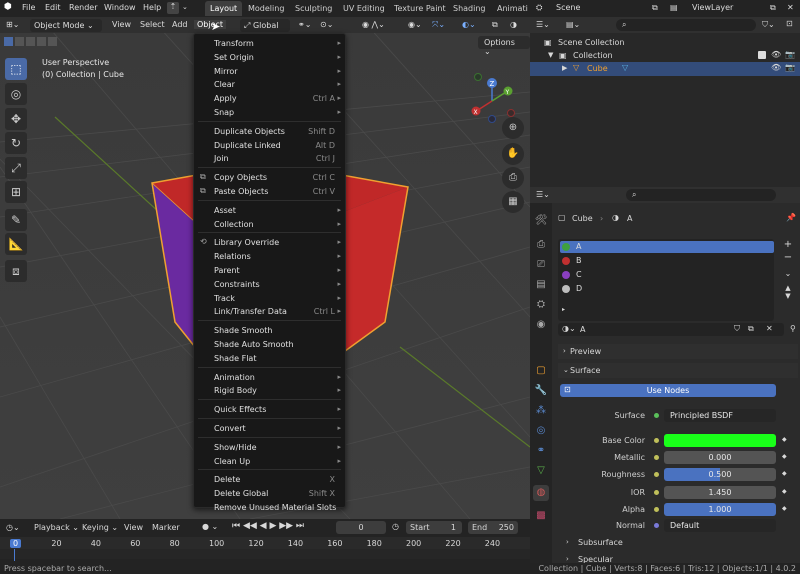 Image resolution: width=800 pixels, height=574 pixels. I want to click on expand-icon: ▸, so click(563, 309).